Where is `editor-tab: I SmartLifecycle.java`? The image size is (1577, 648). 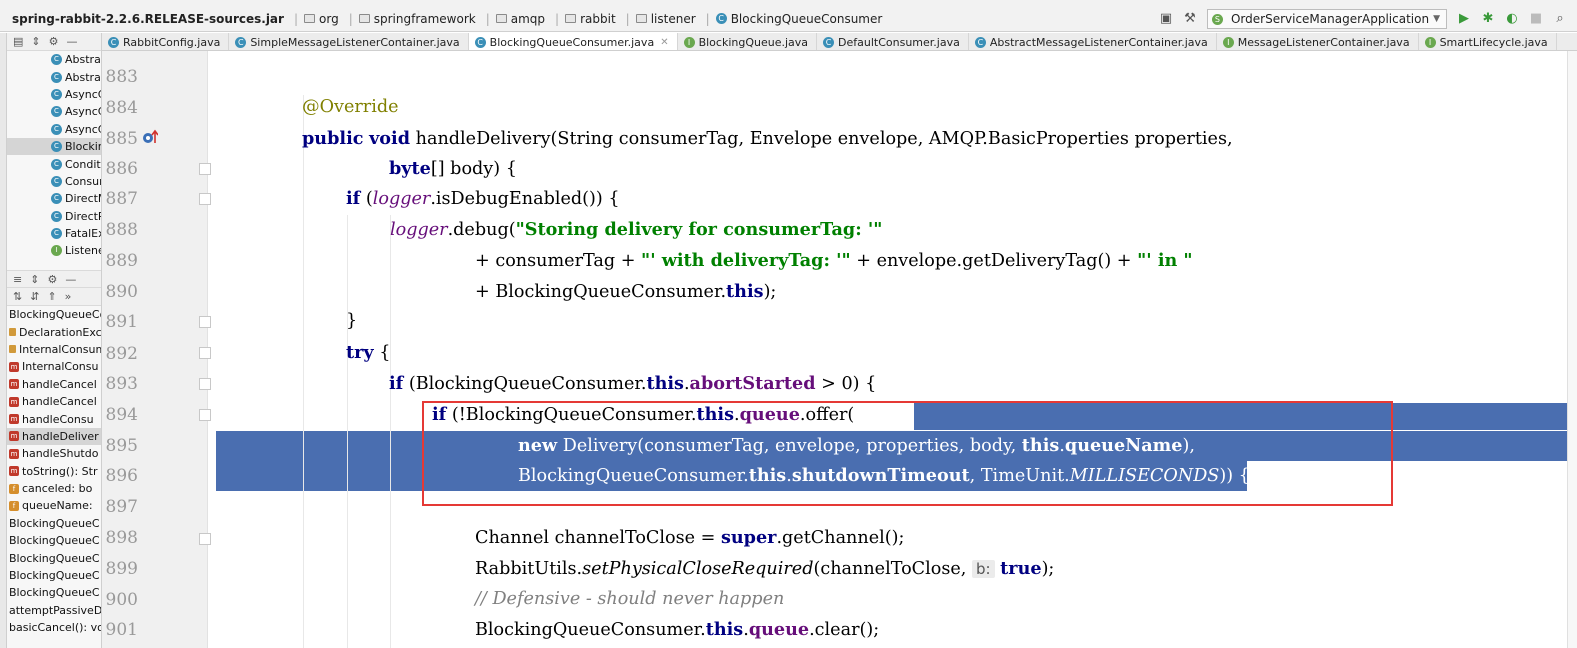
editor-tab: I SmartLifecycle.java is located at coordinates (1488, 41).